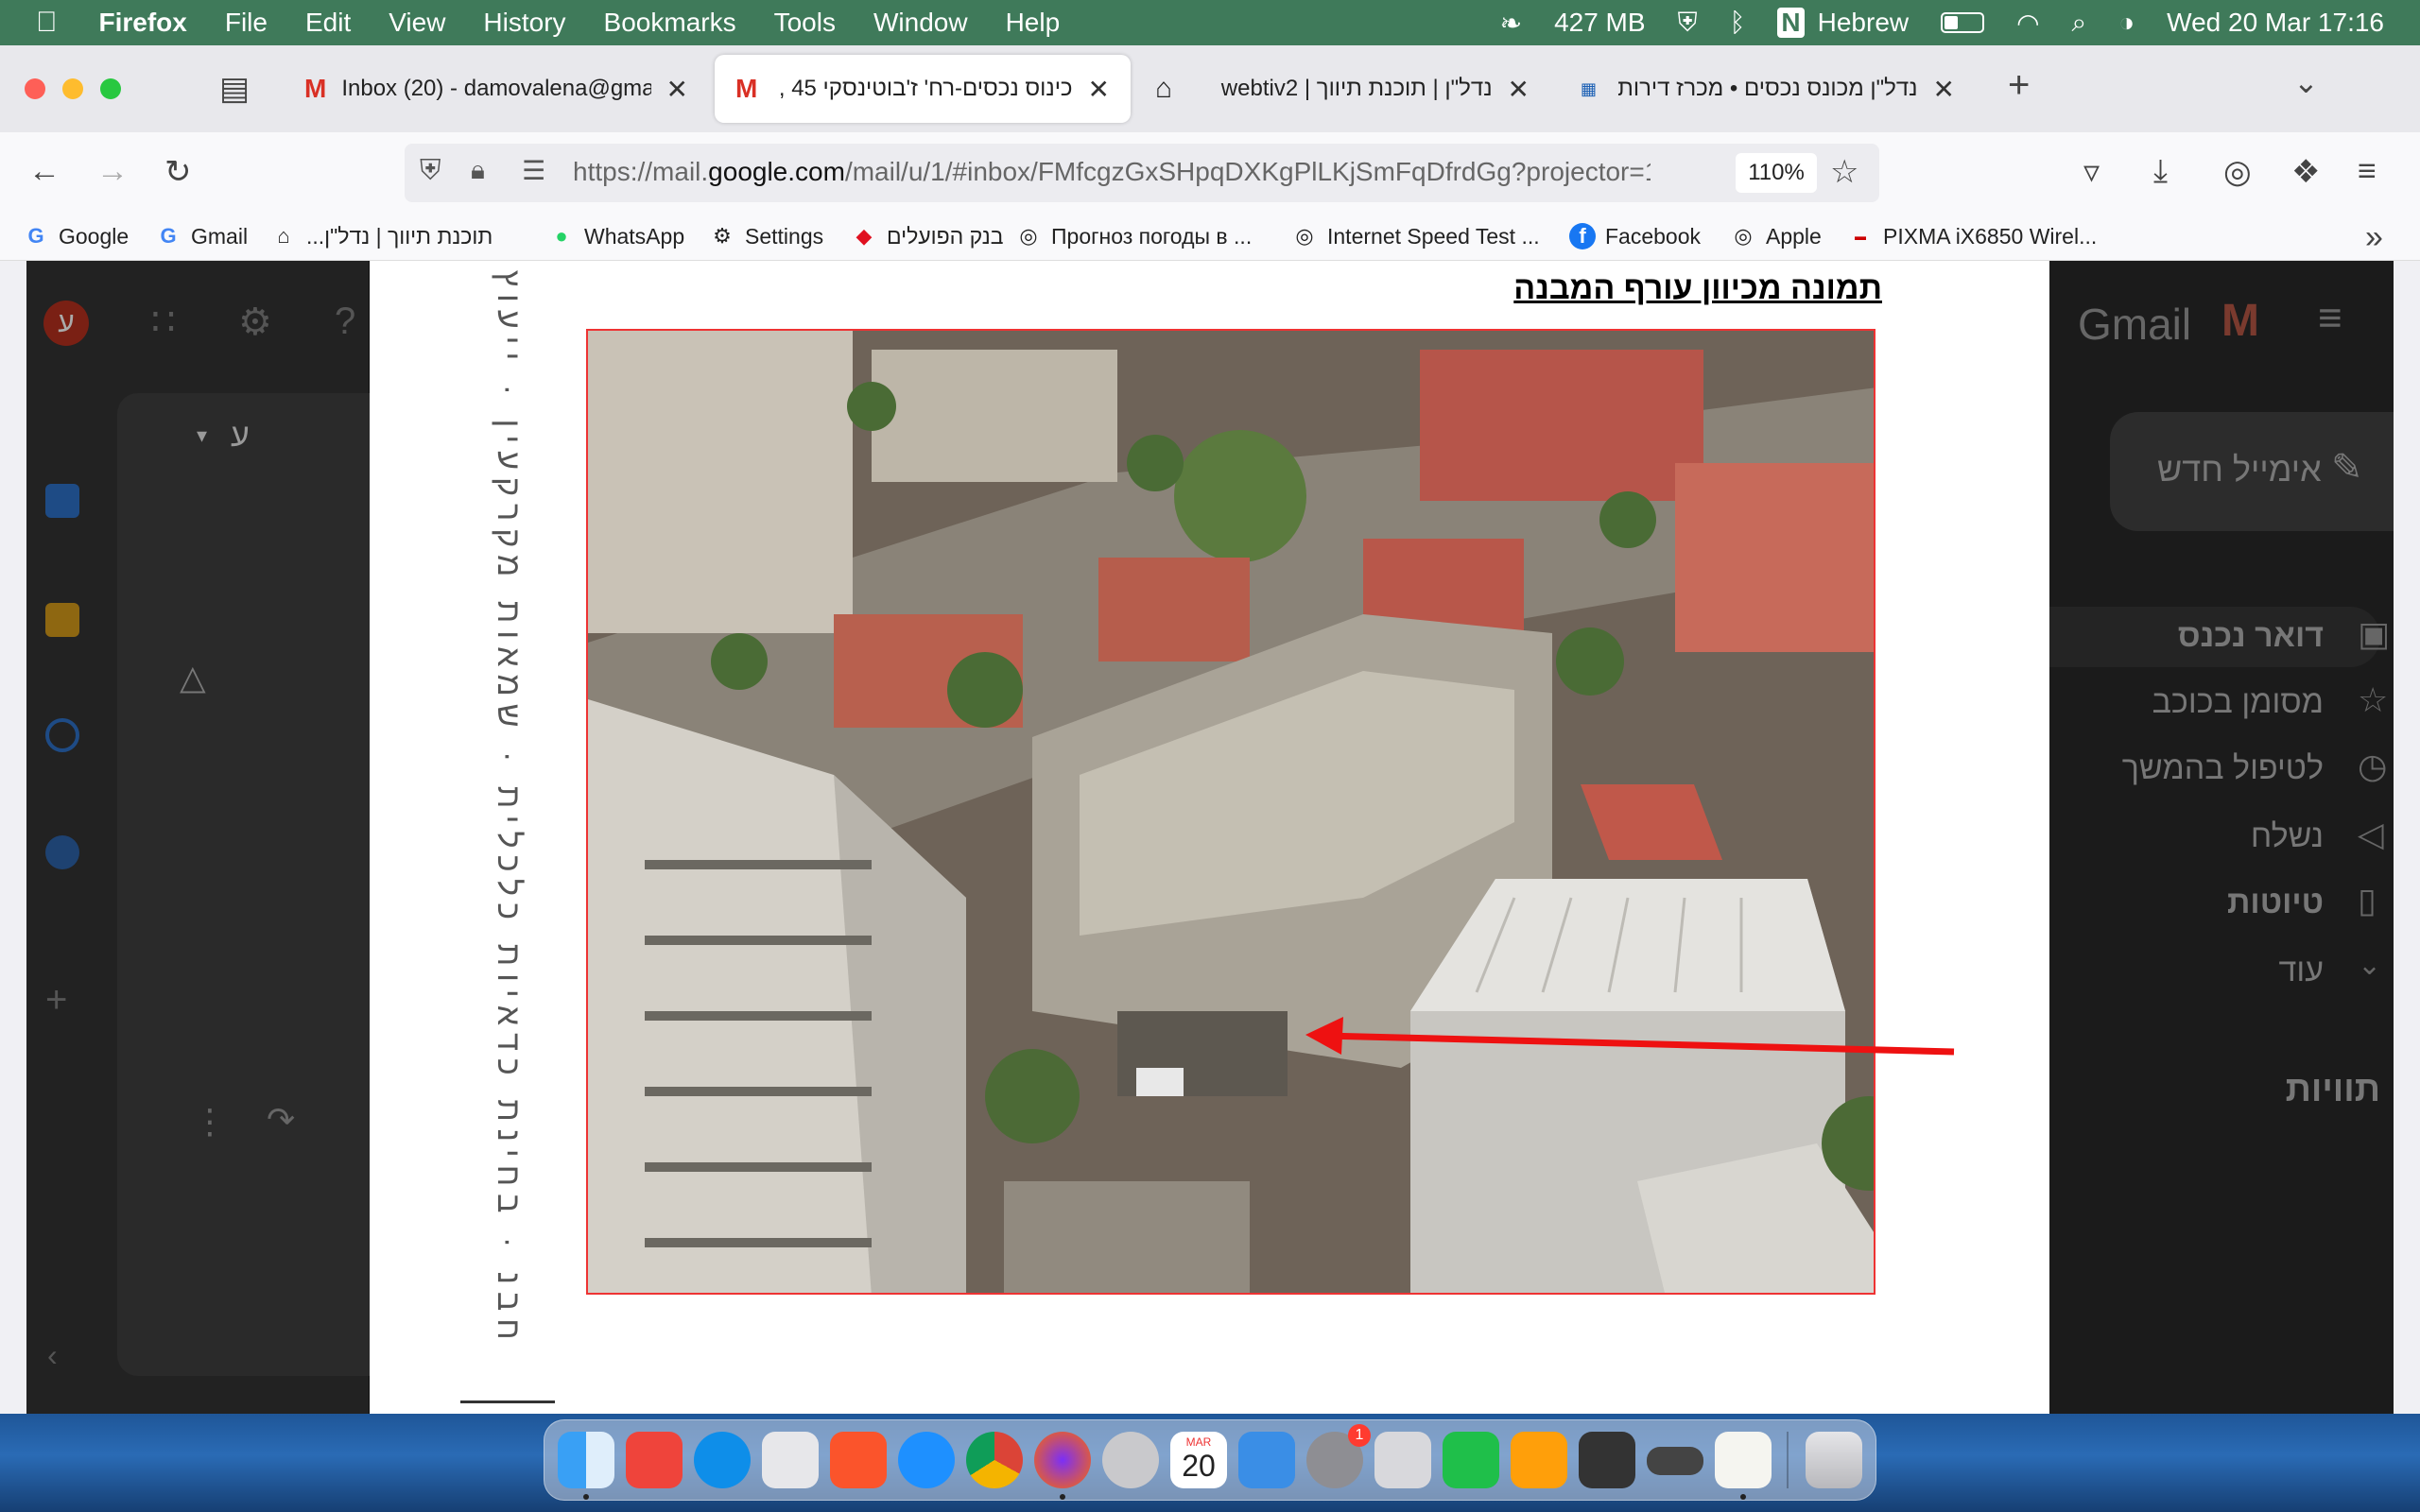 The image size is (2420, 1512). What do you see at coordinates (52, 1355) in the screenshot?
I see `collapse-chevron-icon: ‹` at bounding box center [52, 1355].